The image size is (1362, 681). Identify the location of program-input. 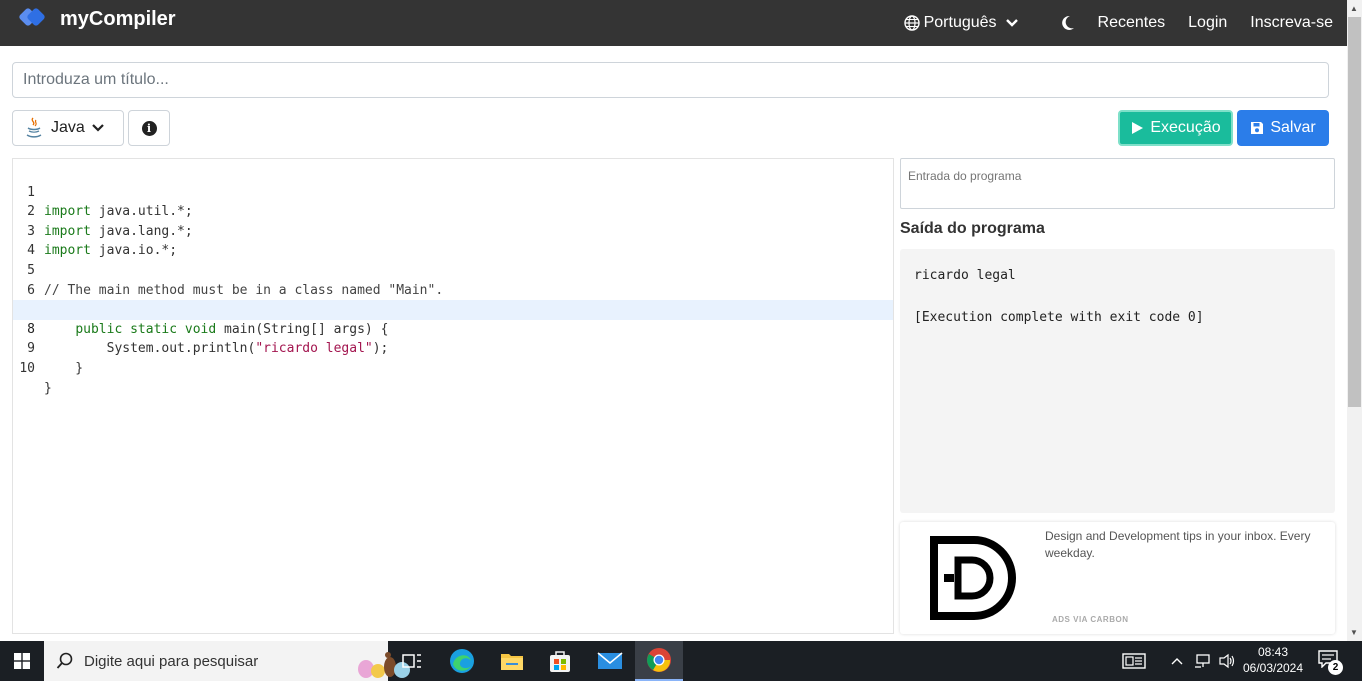
(1117, 183).